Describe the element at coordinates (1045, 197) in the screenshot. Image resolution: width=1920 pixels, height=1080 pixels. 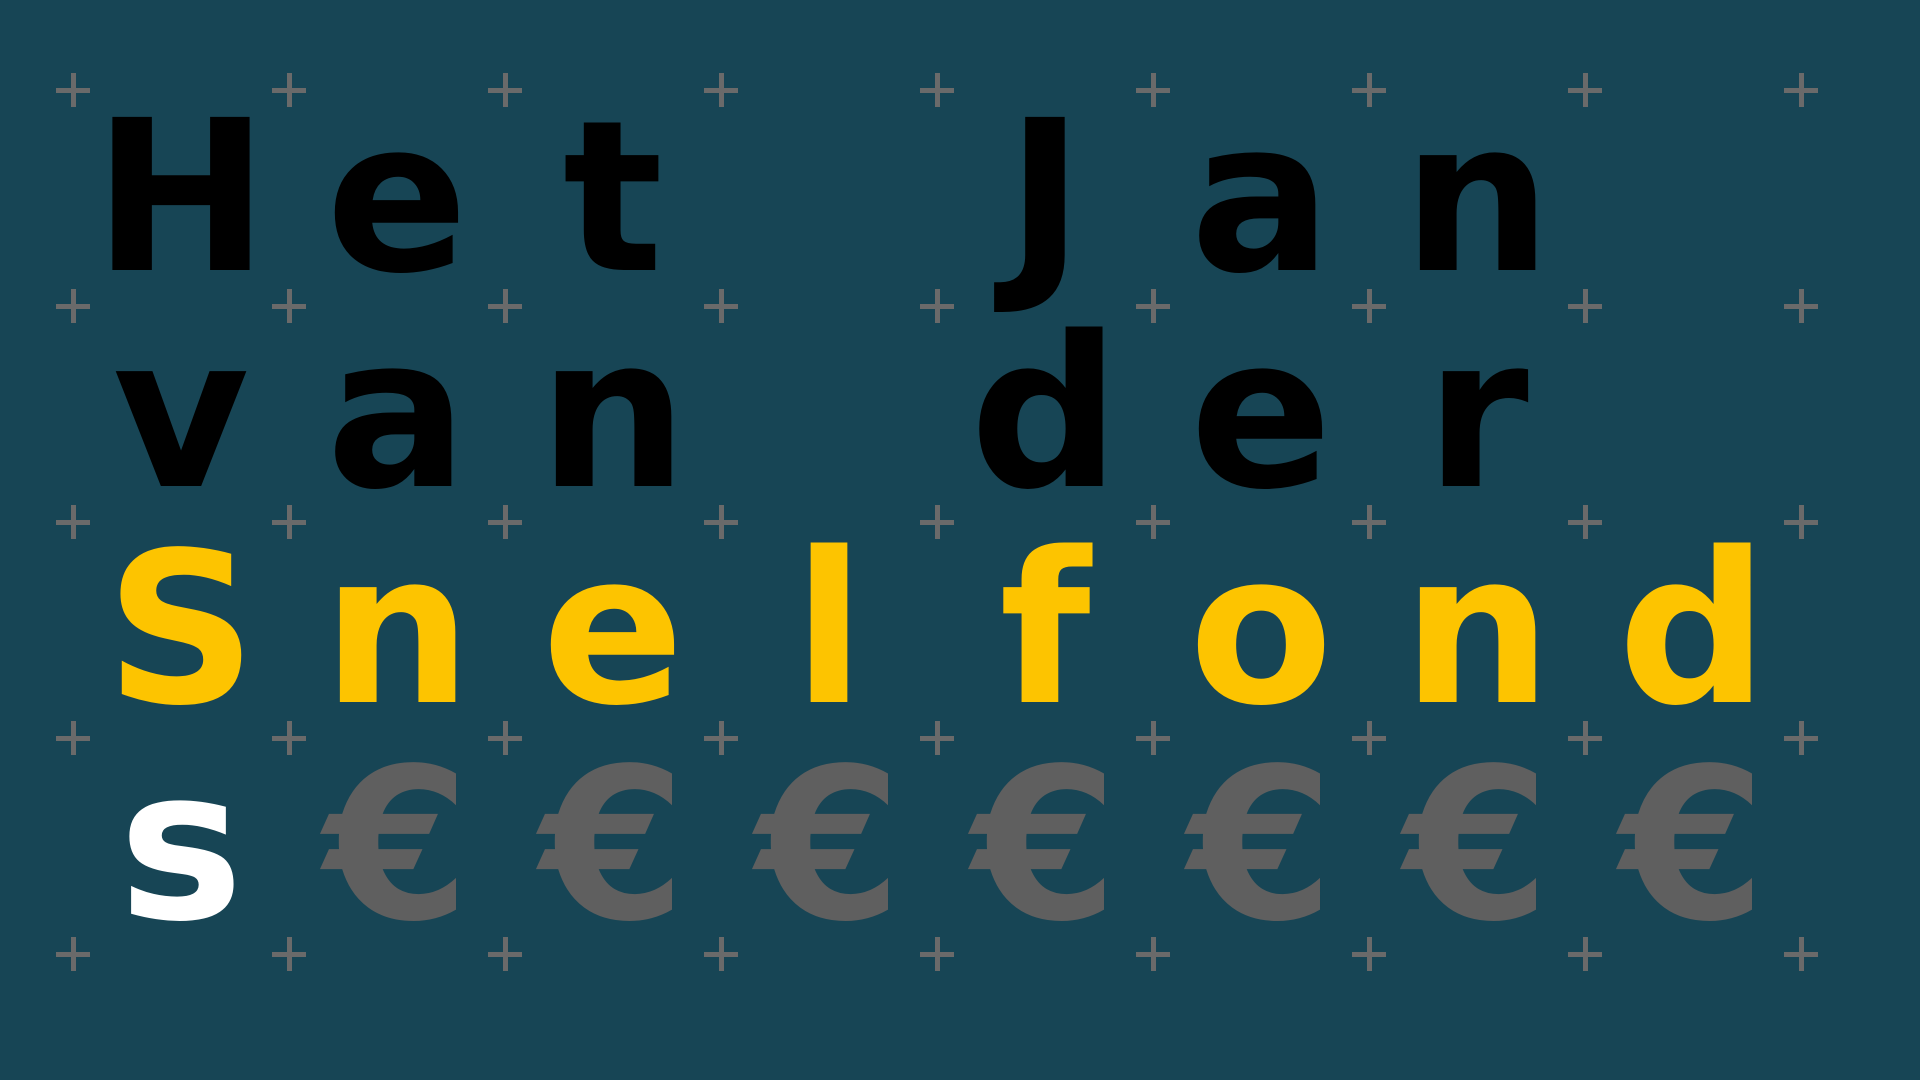
I see `letter-cell: J` at that location.